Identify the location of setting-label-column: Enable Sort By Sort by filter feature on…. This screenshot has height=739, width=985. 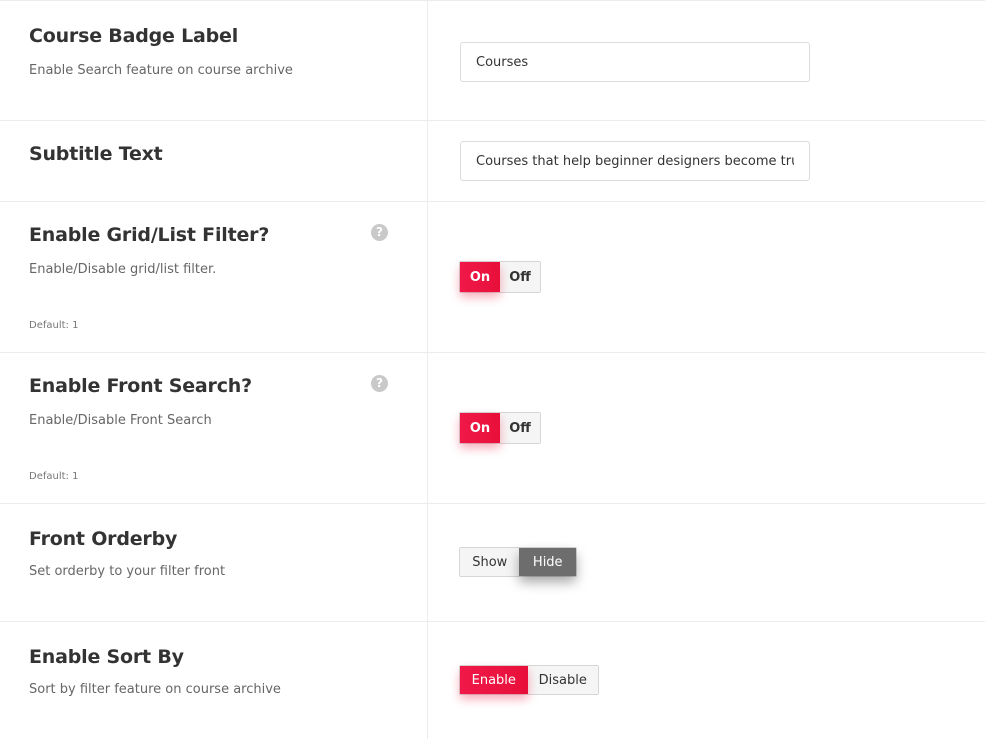
(214, 680).